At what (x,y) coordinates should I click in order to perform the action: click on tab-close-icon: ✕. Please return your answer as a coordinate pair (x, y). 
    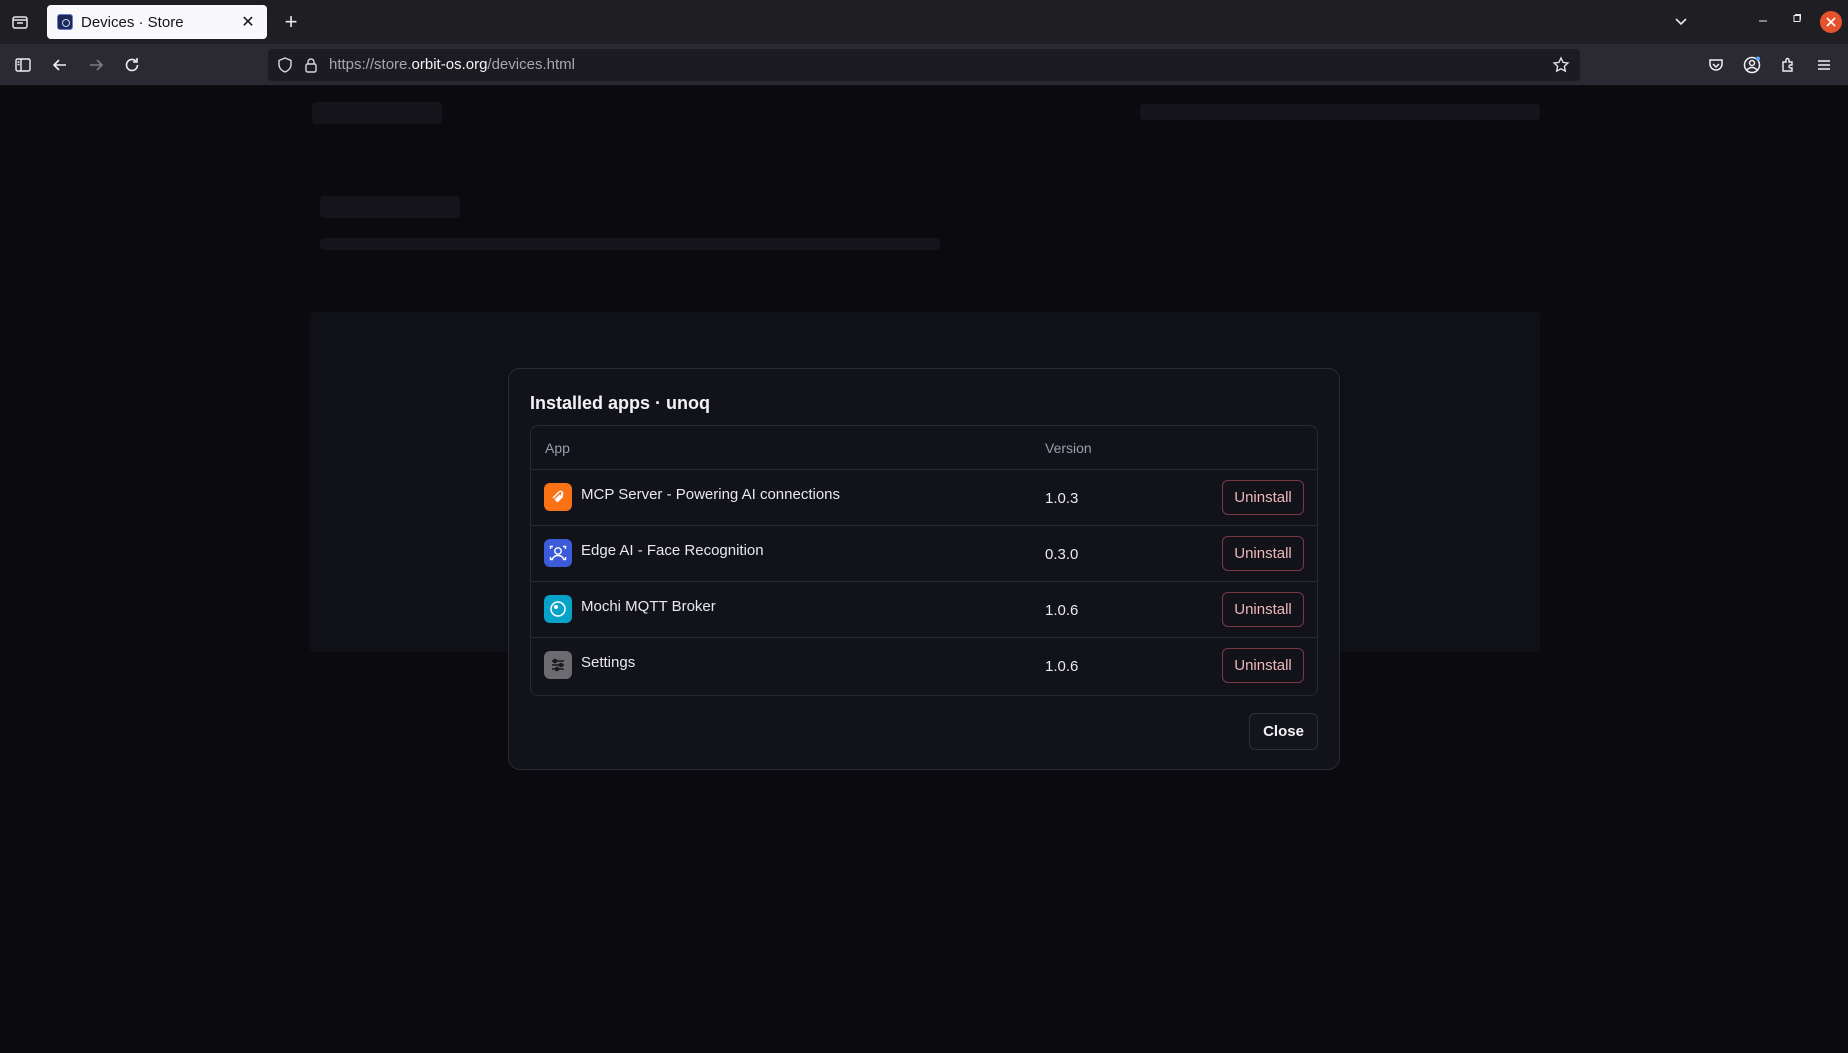
    Looking at the image, I should click on (248, 22).